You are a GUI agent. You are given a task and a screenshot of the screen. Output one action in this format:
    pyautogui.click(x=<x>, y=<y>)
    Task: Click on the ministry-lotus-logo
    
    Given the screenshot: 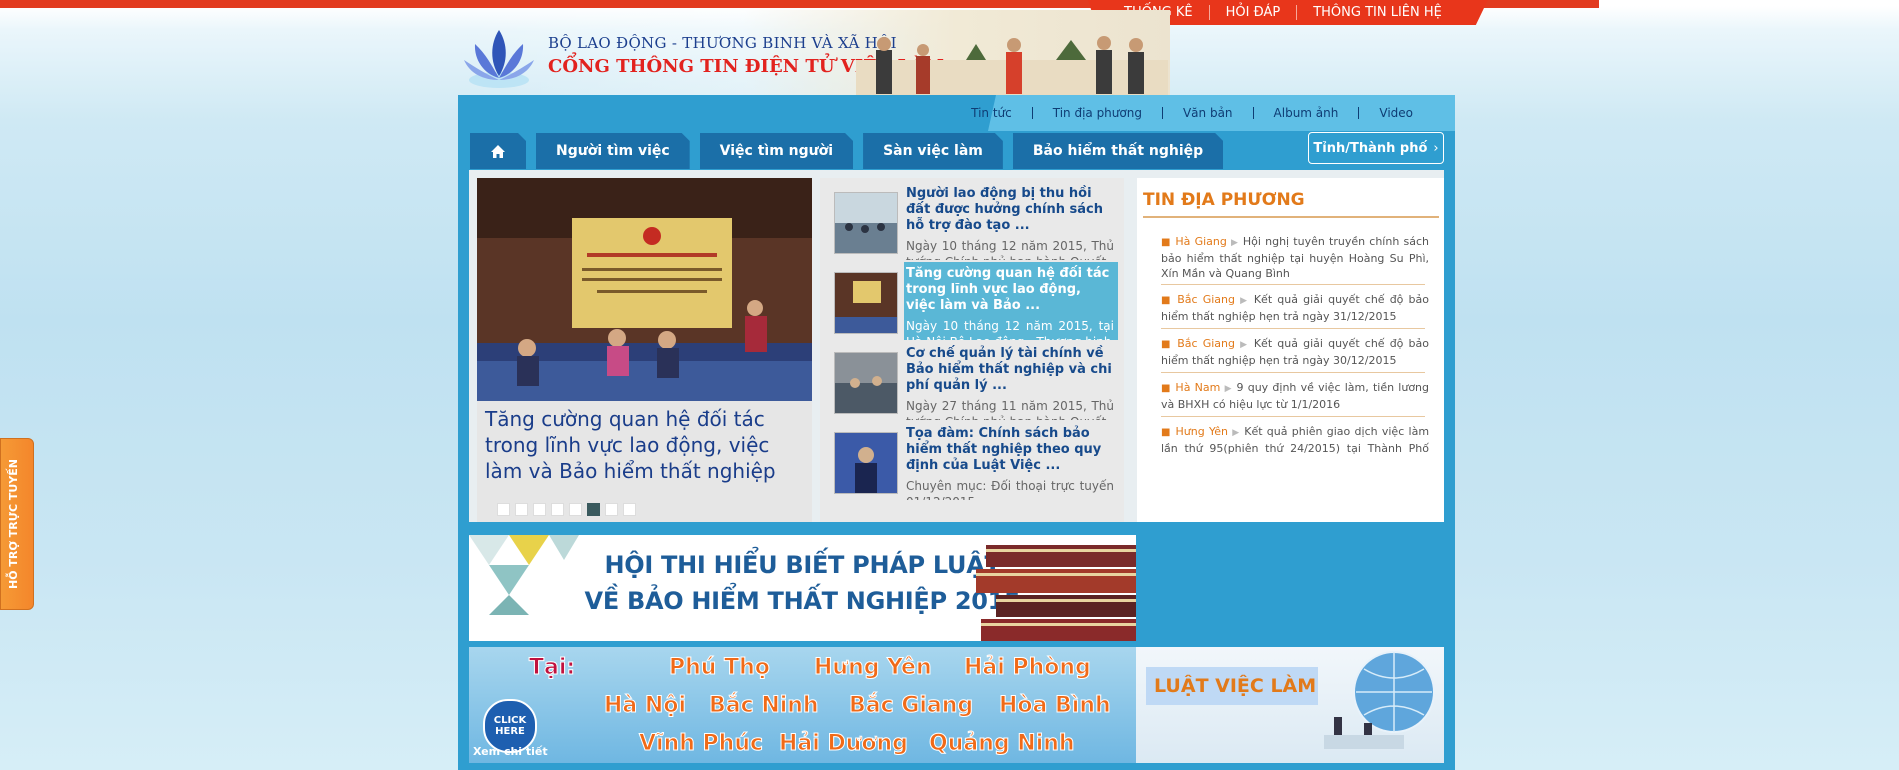 What is the action you would take?
    pyautogui.click(x=499, y=59)
    